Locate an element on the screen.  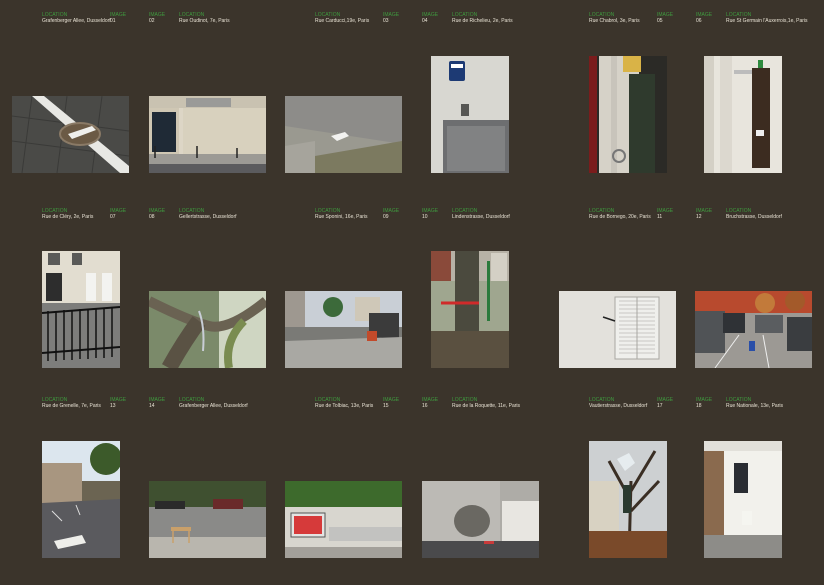
photo-07-railing is located at coordinates (81, 309).